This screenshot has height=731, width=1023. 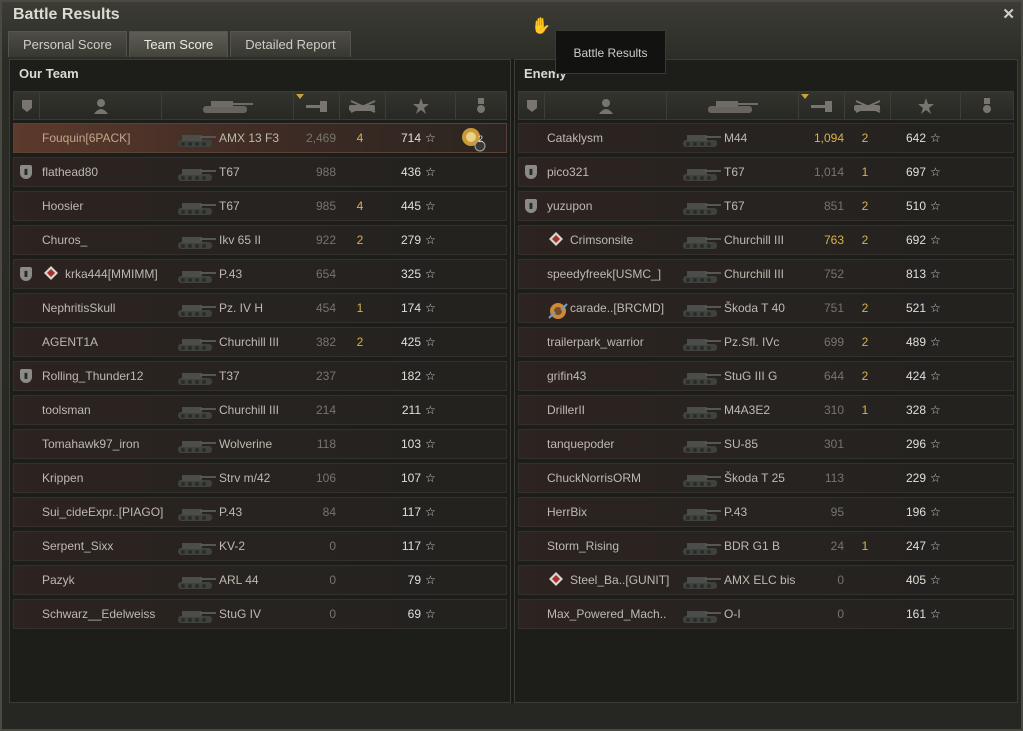 I want to click on damage-value: 0, so click(x=332, y=580).